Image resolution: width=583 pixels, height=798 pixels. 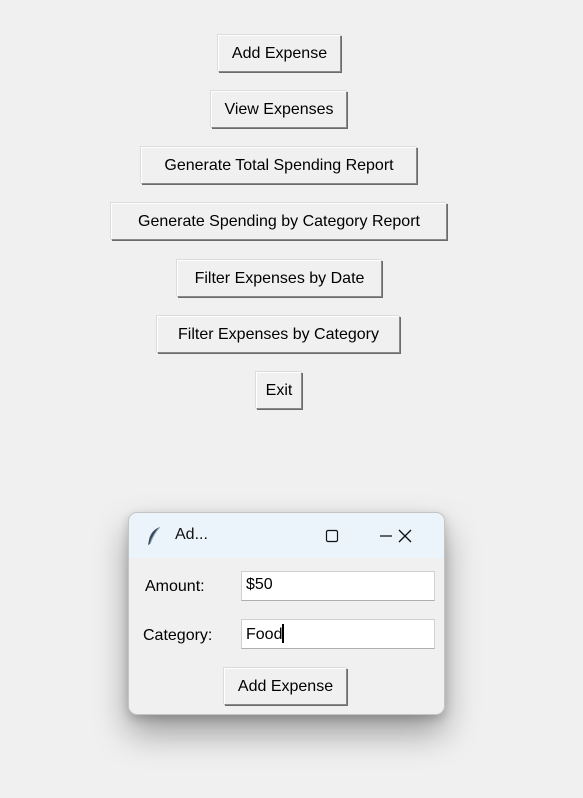 What do you see at coordinates (279, 53) in the screenshot?
I see `add-expense-button: Add Expense` at bounding box center [279, 53].